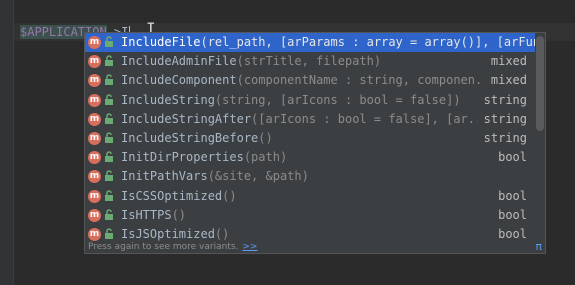 This screenshot has width=575, height=285. I want to click on completion-item: m InitDirProperties(path) bool, so click(310, 158).